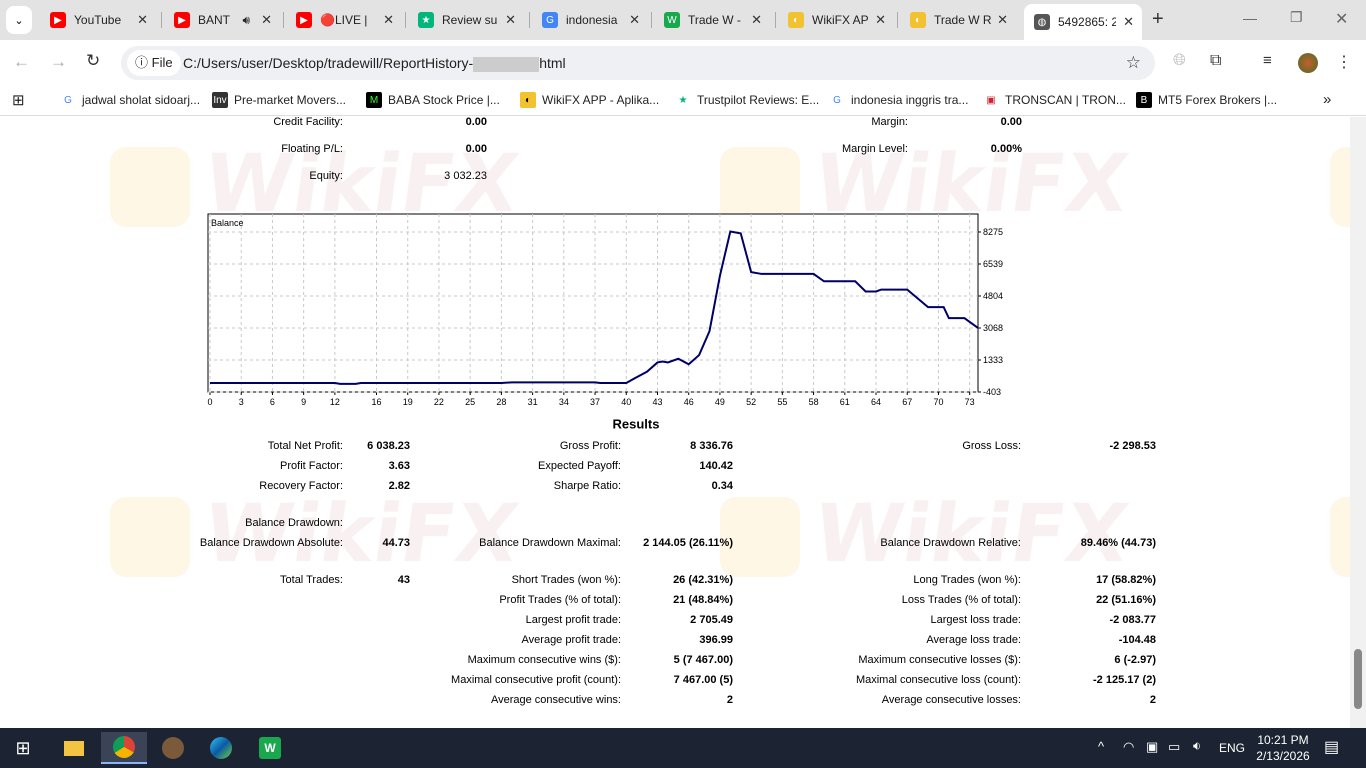 The height and width of the screenshot is (768, 1366). What do you see at coordinates (246, 20) in the screenshot?
I see `audio-icon: 🔊︎` at bounding box center [246, 20].